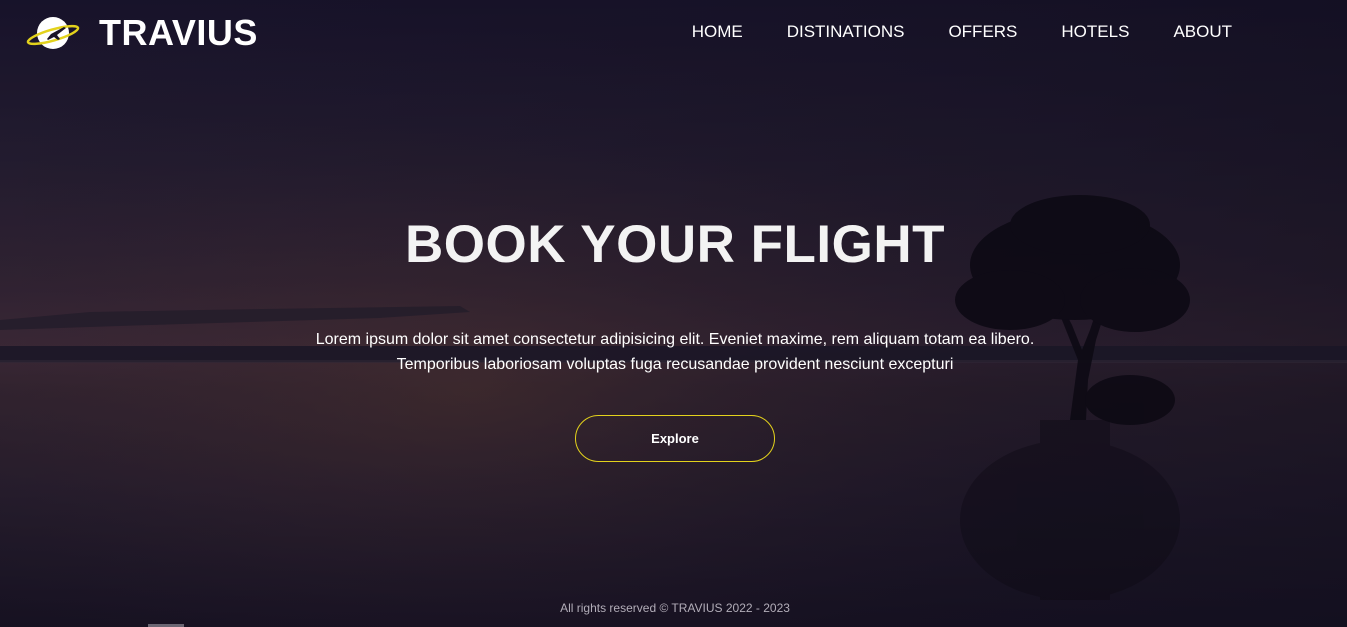 The image size is (1347, 627). I want to click on nav-item-destinations: DISTINATIONS, so click(846, 32).